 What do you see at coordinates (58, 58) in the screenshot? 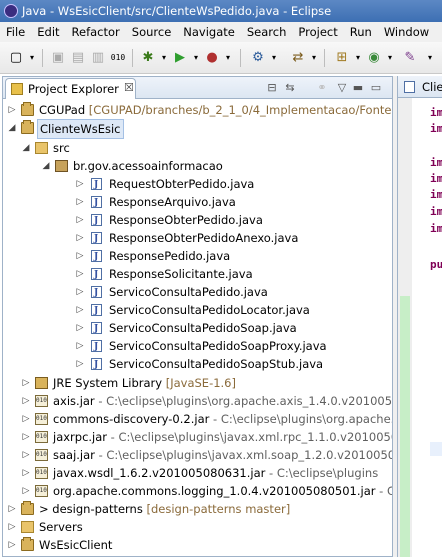
I see `save-icon: ▣` at bounding box center [58, 58].